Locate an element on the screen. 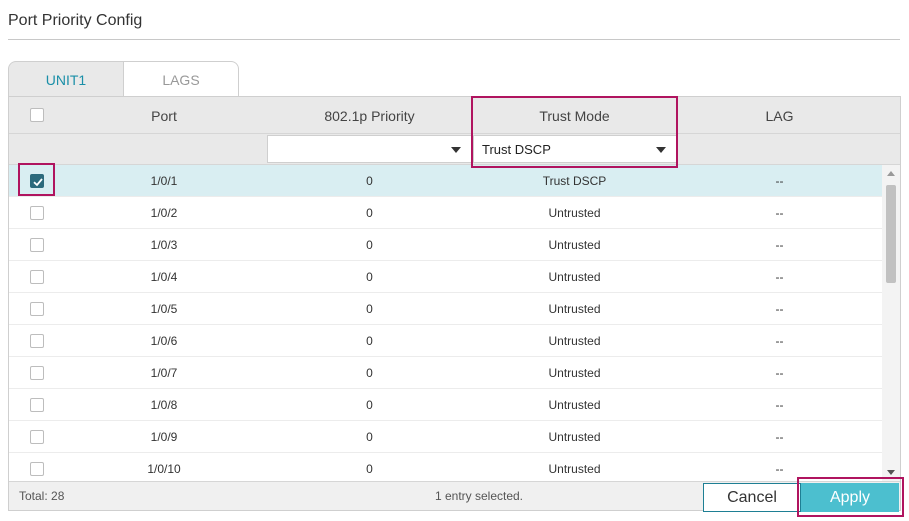  check-icon is located at coordinates (38, 182).